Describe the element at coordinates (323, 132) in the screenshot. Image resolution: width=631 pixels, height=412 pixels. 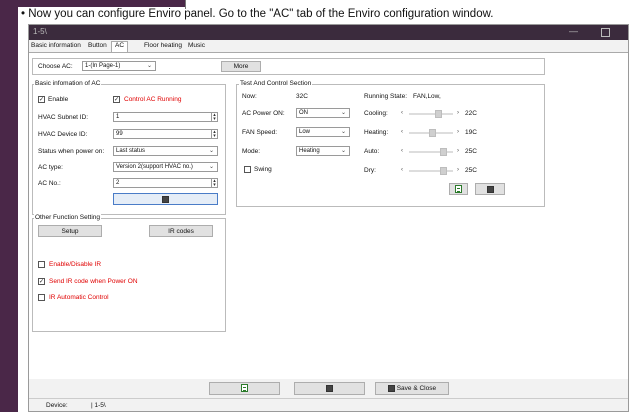
I see `fan-speed-select: Low ⌄` at that location.